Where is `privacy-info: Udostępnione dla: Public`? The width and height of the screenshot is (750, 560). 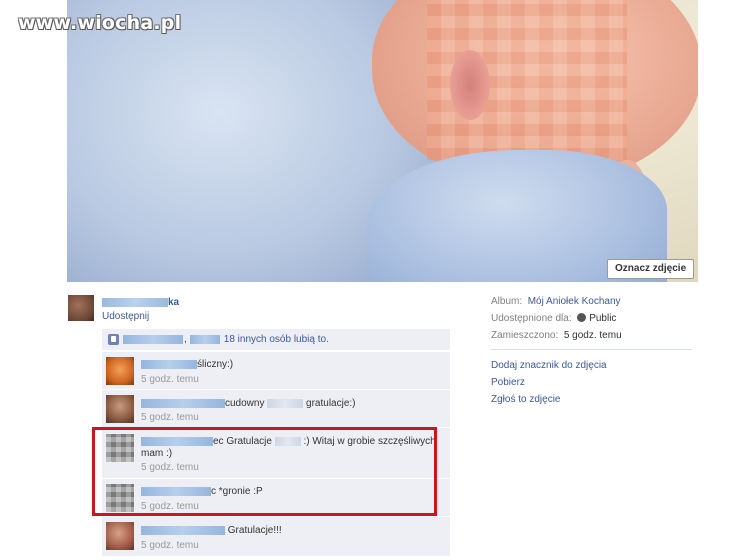
privacy-info: Udostępnione dla: Public is located at coordinates (554, 318).